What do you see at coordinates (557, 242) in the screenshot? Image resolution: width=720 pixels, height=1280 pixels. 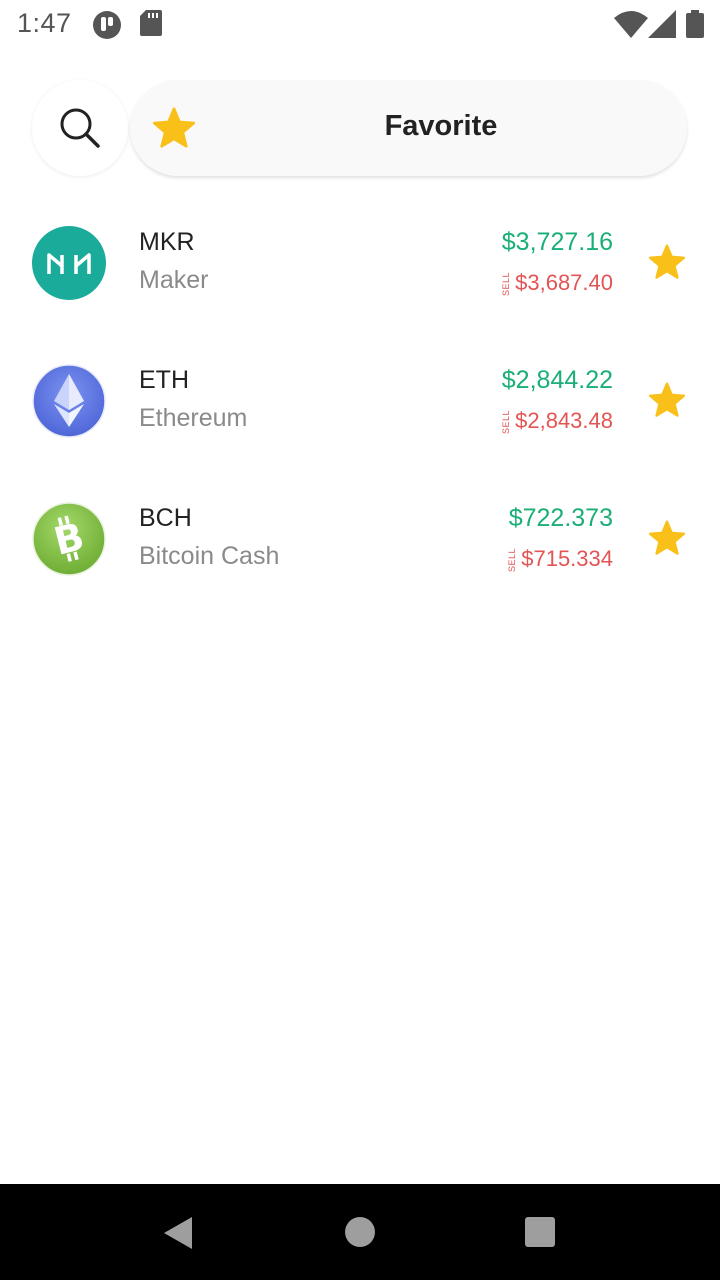 I see `buy-price: $3,727.16` at bounding box center [557, 242].